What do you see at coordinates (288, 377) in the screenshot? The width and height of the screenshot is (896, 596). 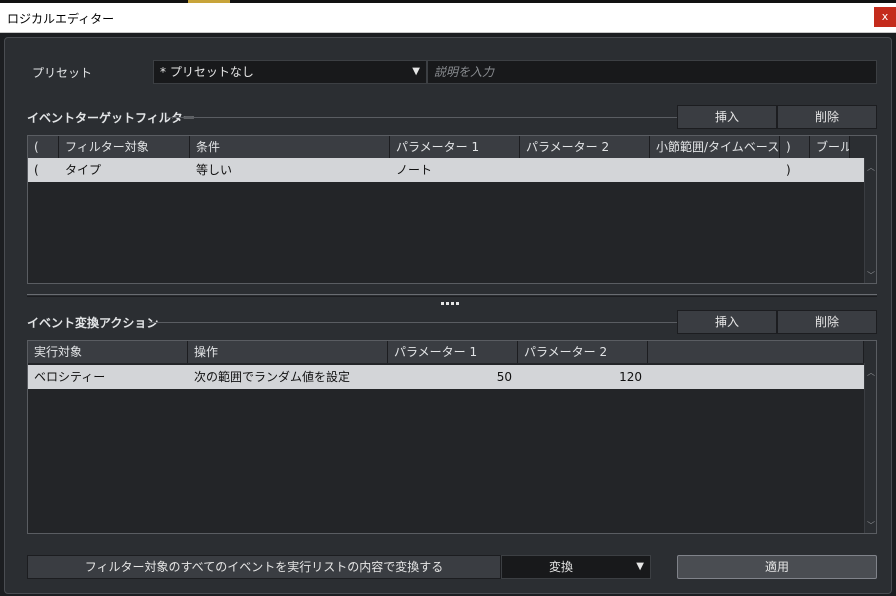 I see `row-cell: 次の範囲でランダム値を設定` at bounding box center [288, 377].